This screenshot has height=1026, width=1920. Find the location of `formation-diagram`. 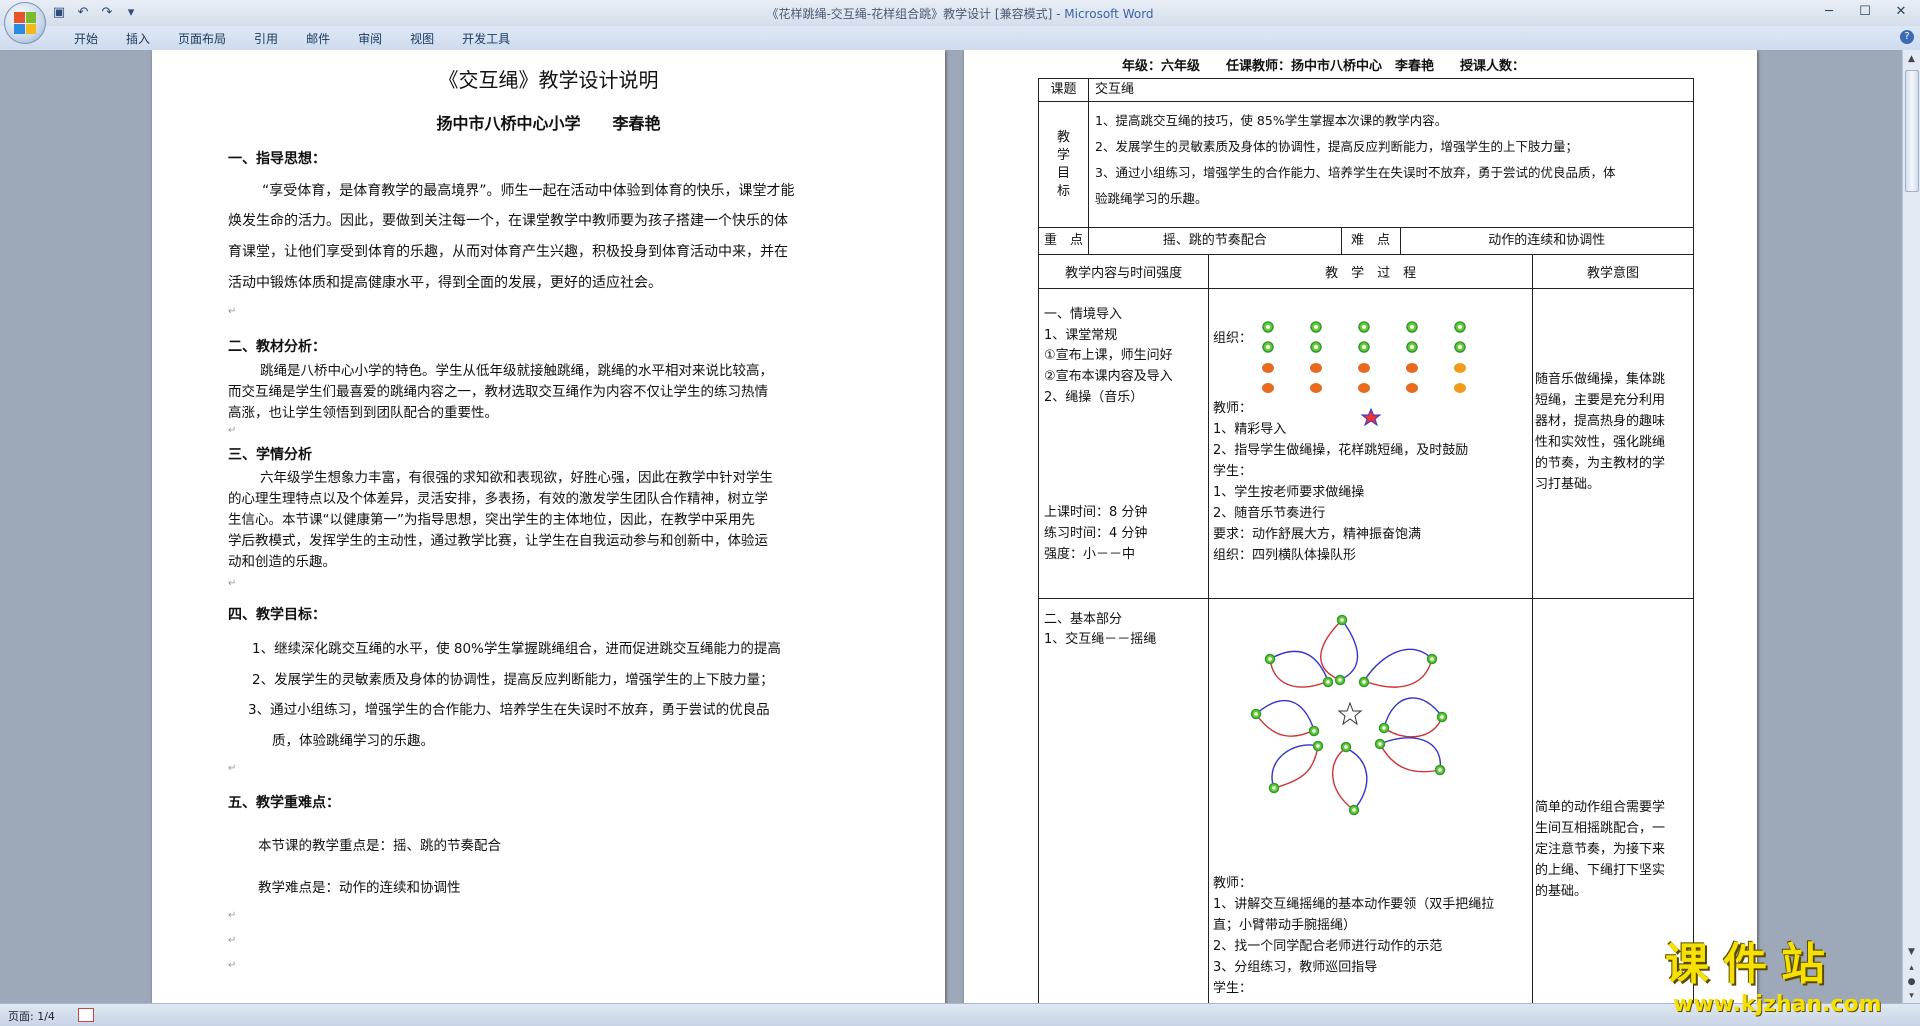

formation-diagram is located at coordinates (1364, 374).